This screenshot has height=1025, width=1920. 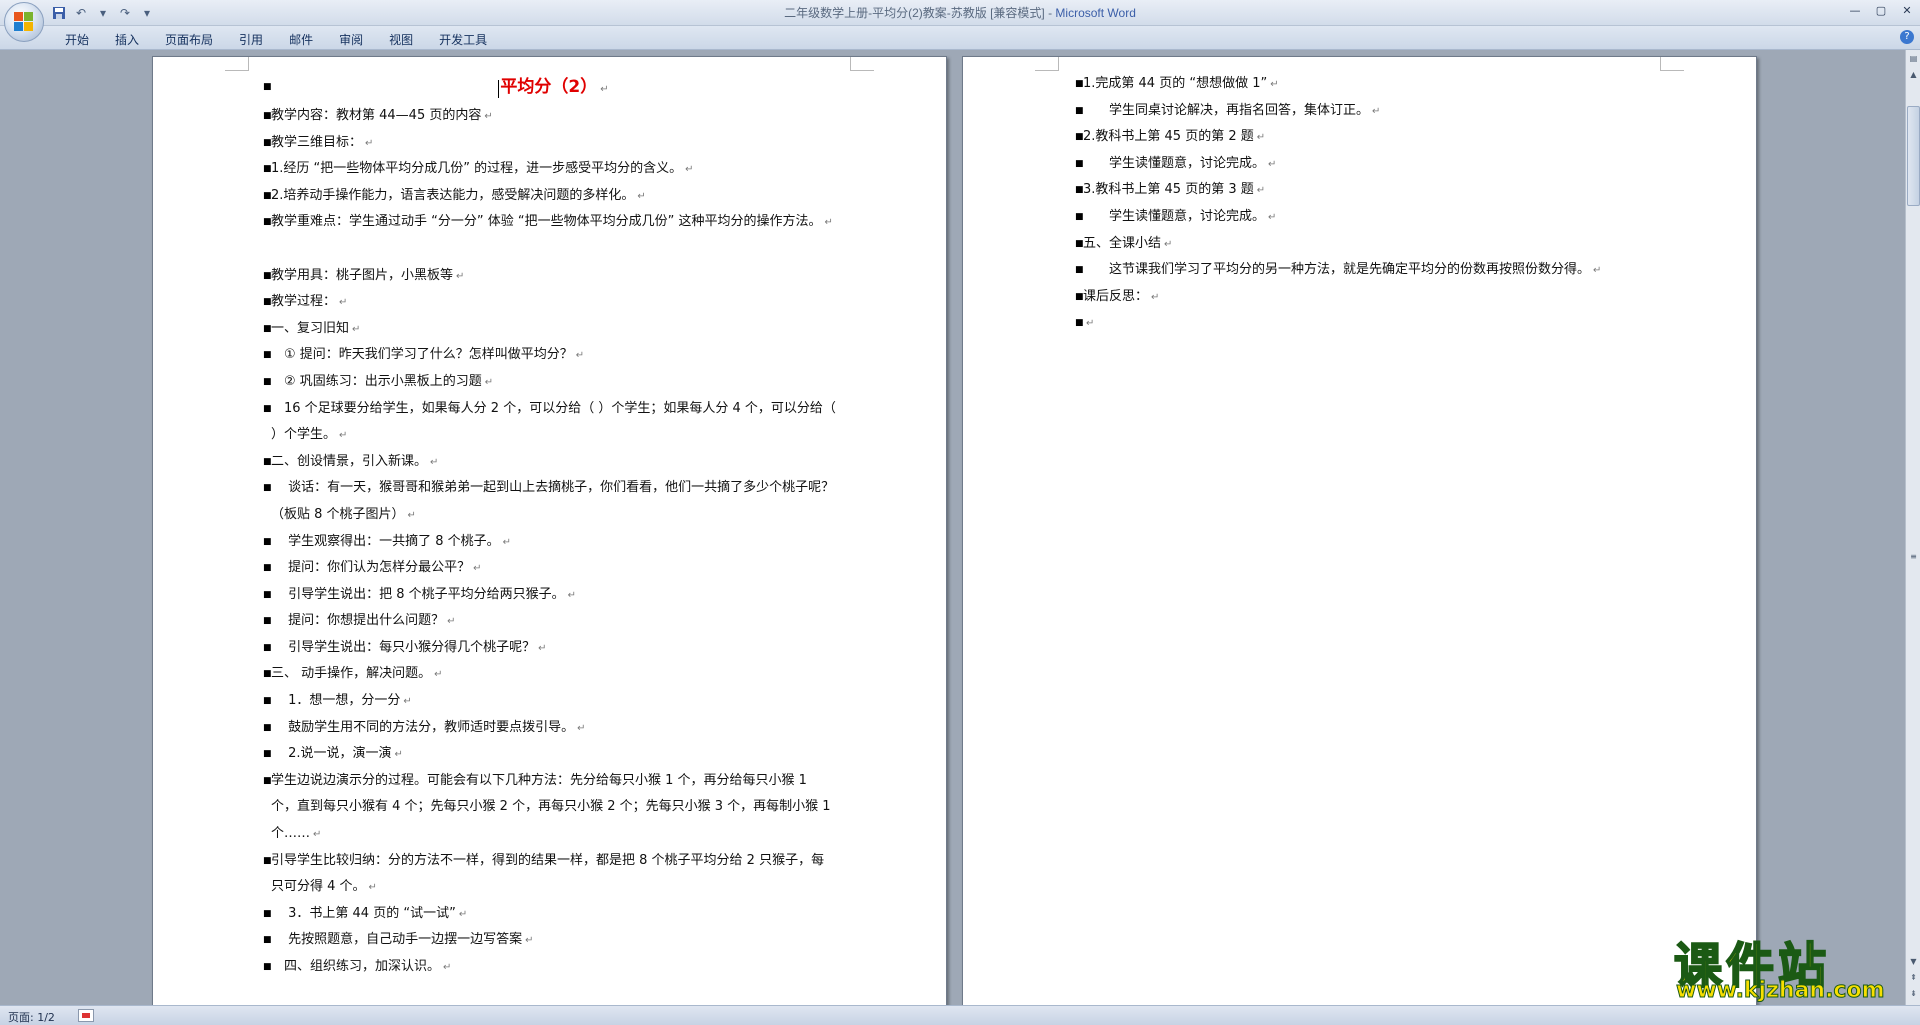 What do you see at coordinates (397, 940) in the screenshot?
I see `paragraph-text: 先按照题意，自己动手一边摆一边写答案` at bounding box center [397, 940].